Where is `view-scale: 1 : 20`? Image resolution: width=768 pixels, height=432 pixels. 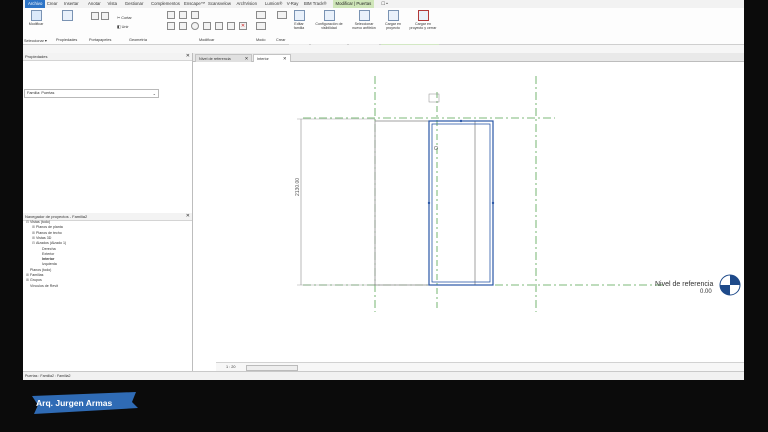 view-scale: 1 : 20 is located at coordinates (231, 367).